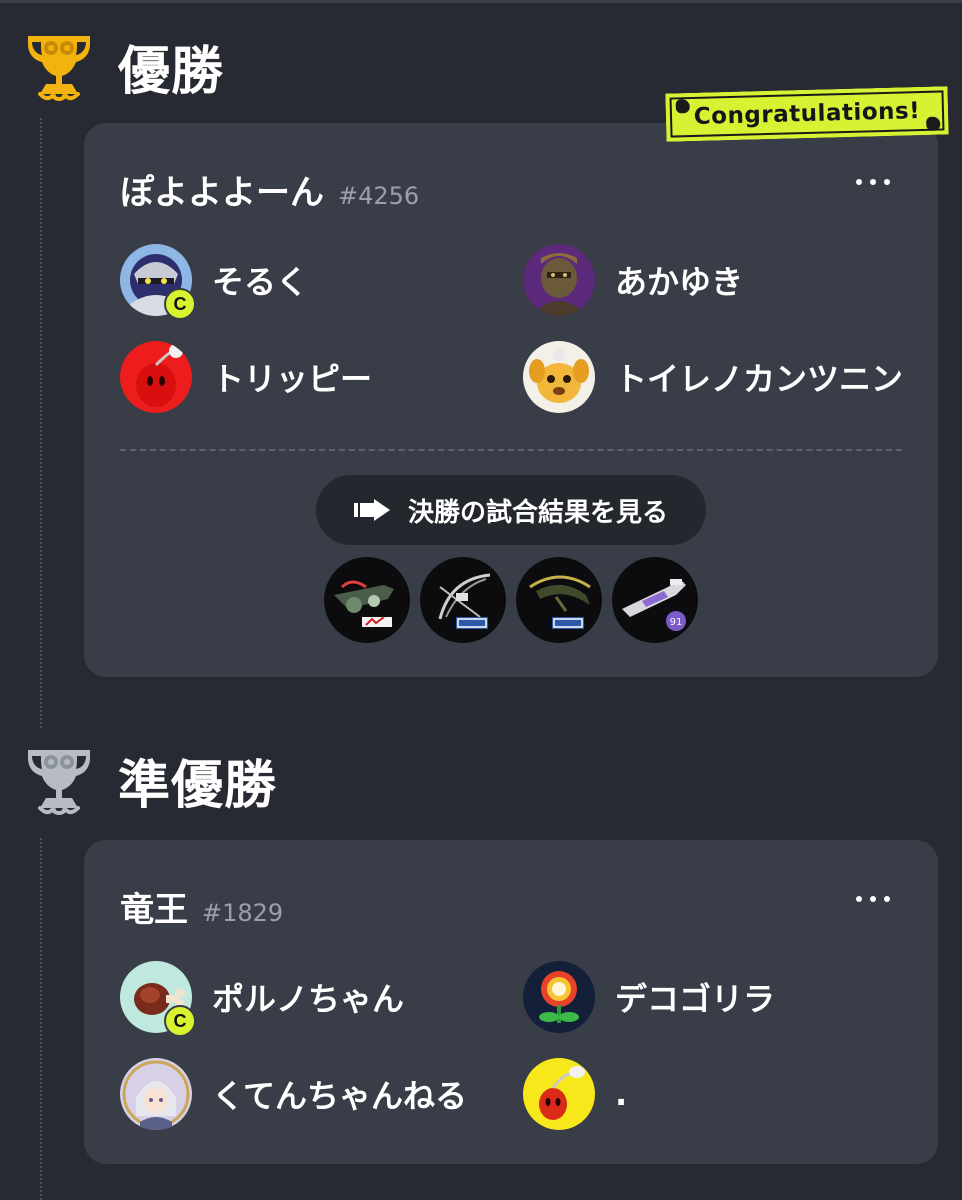 The width and height of the screenshot is (962, 1200). I want to click on weapon-3-icon, so click(559, 600).